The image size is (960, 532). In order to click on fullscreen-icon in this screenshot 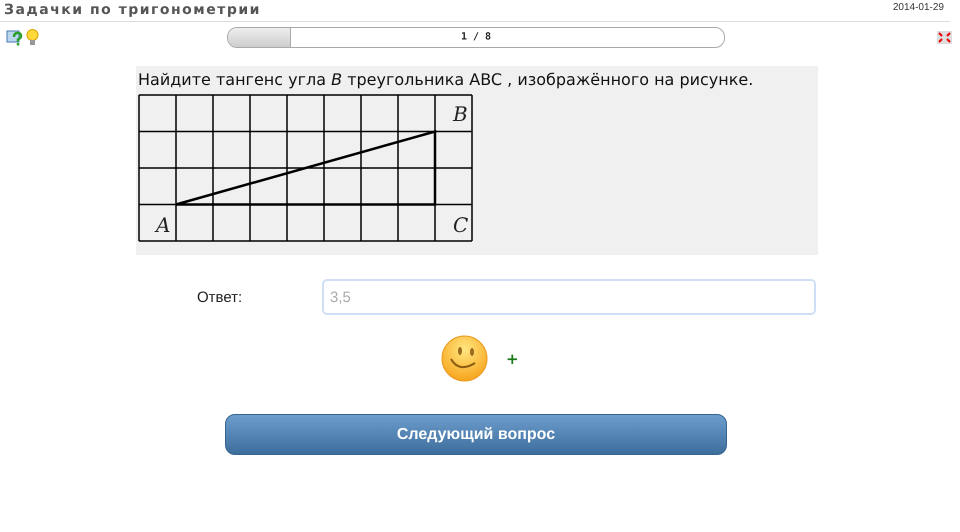, I will do `click(944, 37)`.